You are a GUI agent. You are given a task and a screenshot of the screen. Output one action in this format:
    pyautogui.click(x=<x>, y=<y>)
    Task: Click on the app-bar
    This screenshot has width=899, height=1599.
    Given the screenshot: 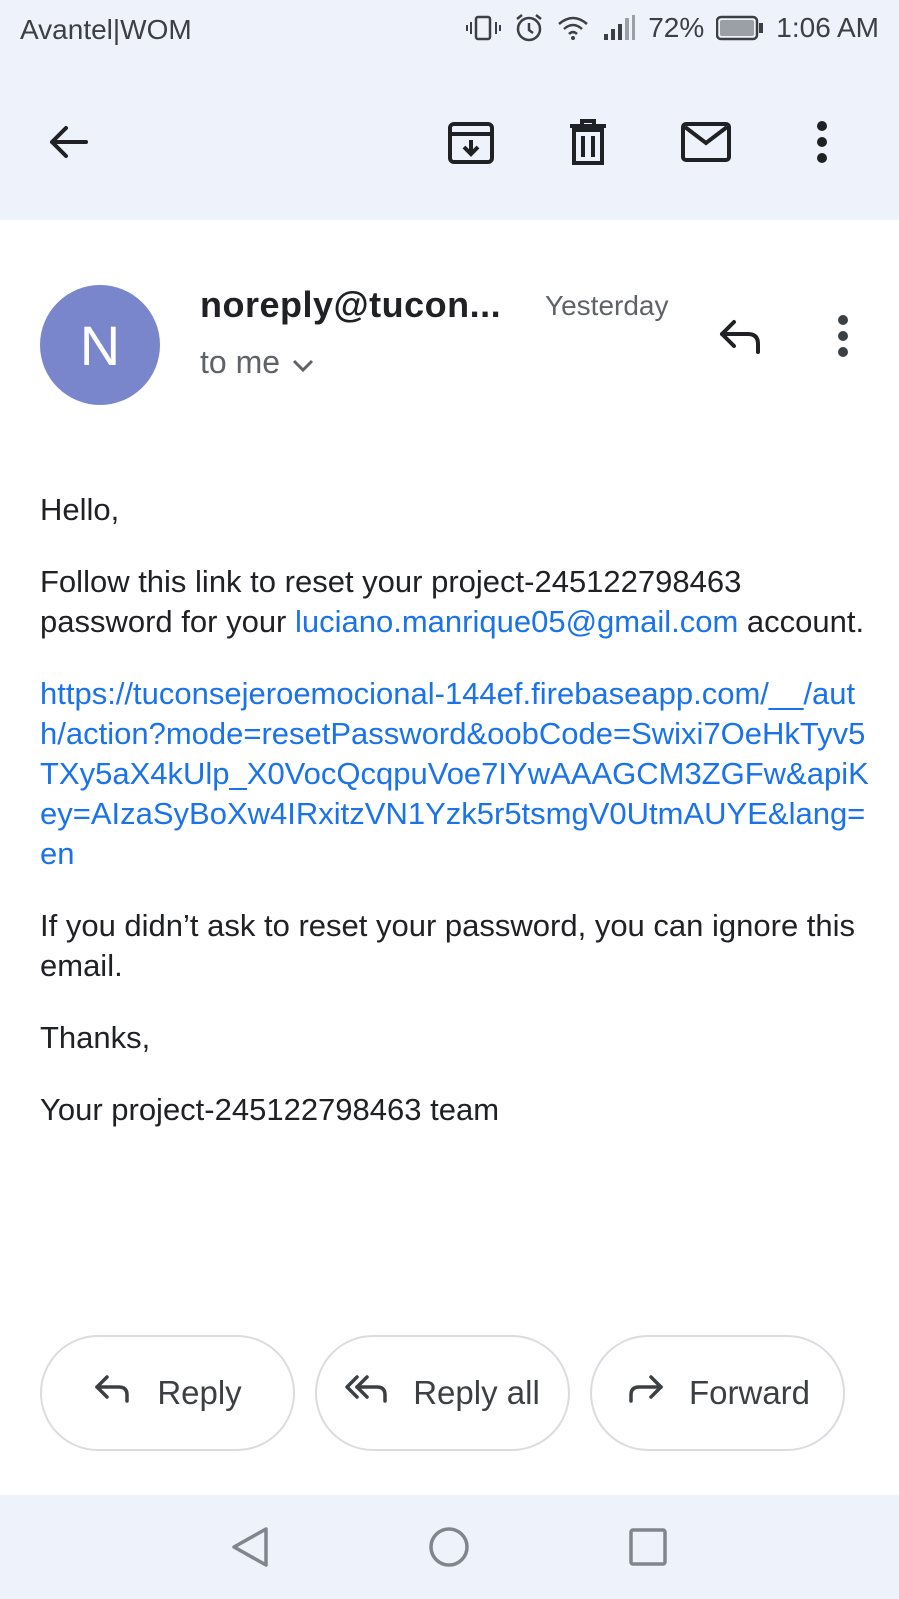 What is the action you would take?
    pyautogui.click(x=449, y=141)
    